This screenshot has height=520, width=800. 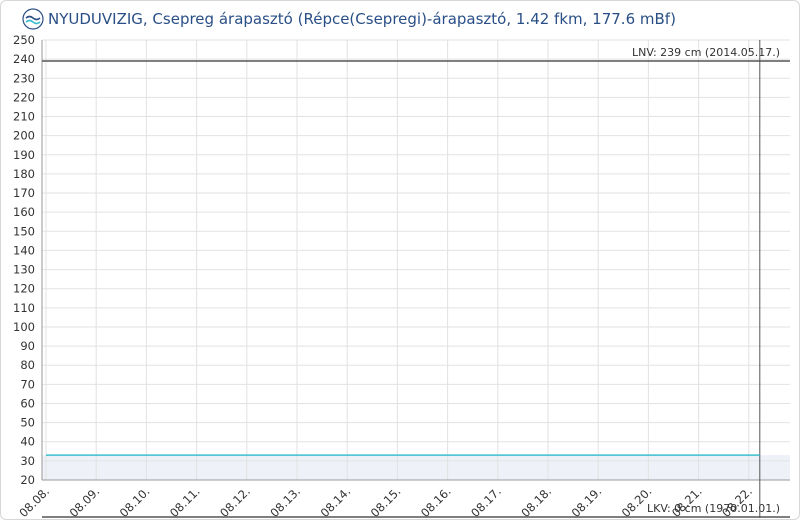 I want to click on y-tick-label: 60, so click(x=27, y=403).